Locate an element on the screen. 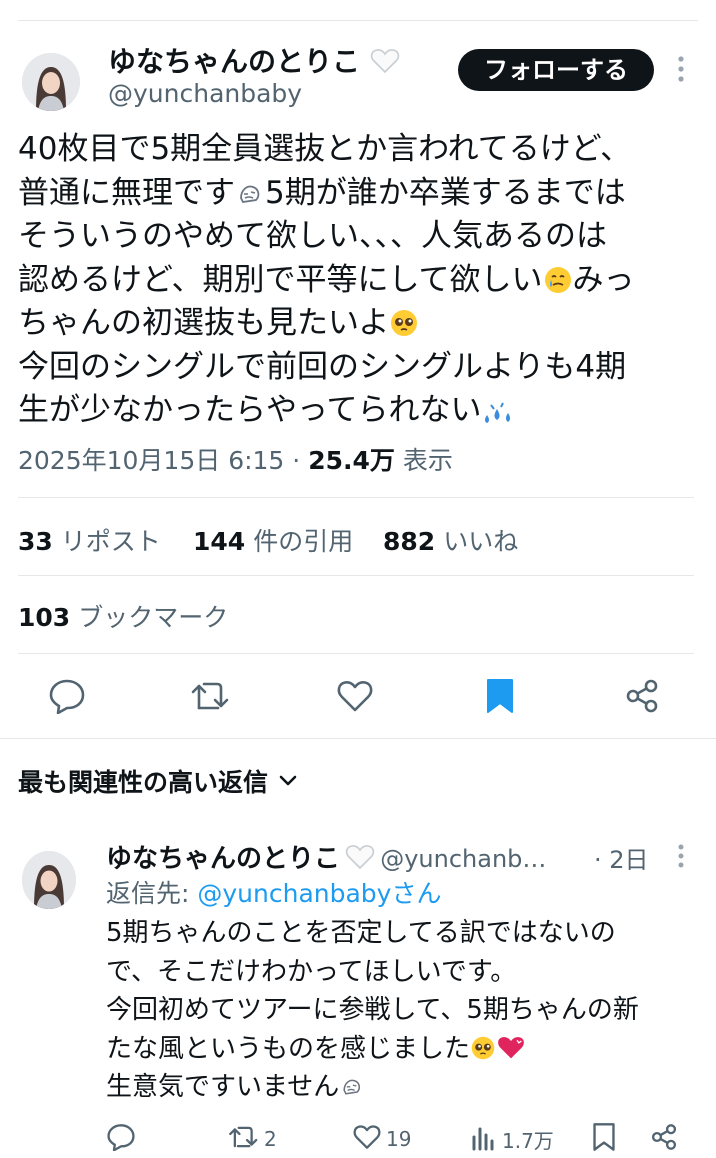  reposts-count: 33 is located at coordinates (35, 541).